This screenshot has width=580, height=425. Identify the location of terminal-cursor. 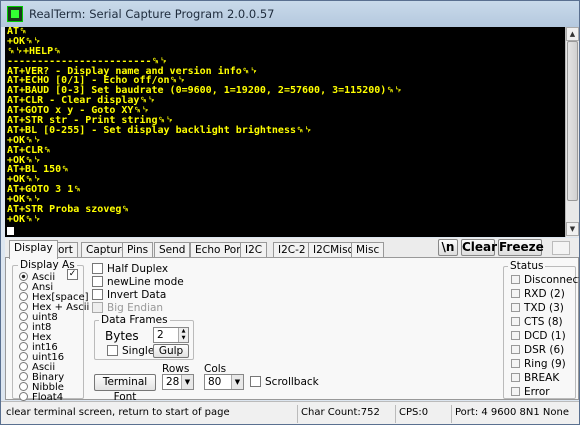
(10, 231).